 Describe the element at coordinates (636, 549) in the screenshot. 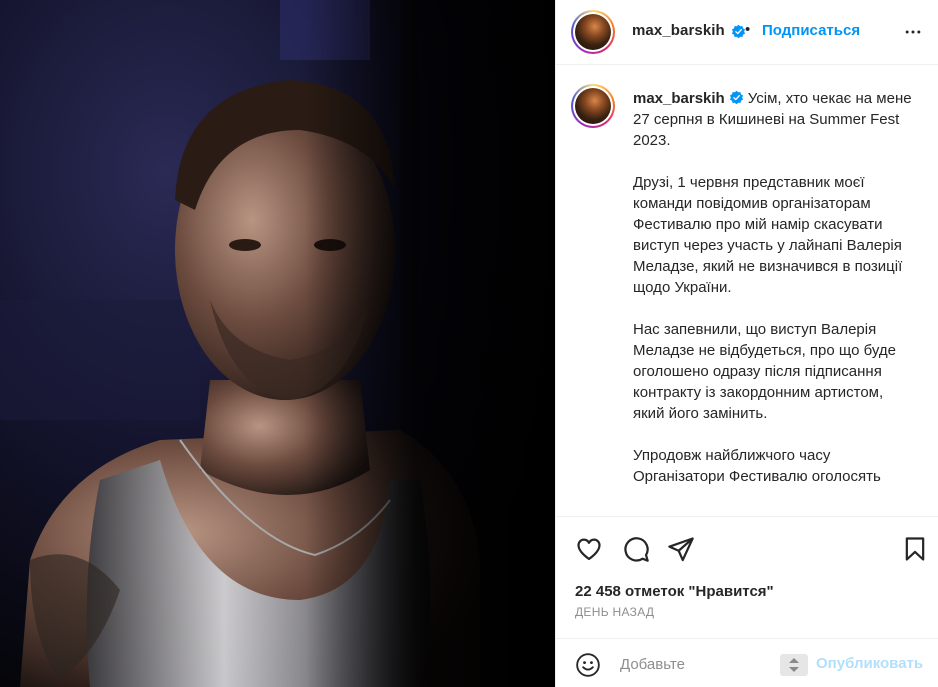

I see `comment-icon` at that location.